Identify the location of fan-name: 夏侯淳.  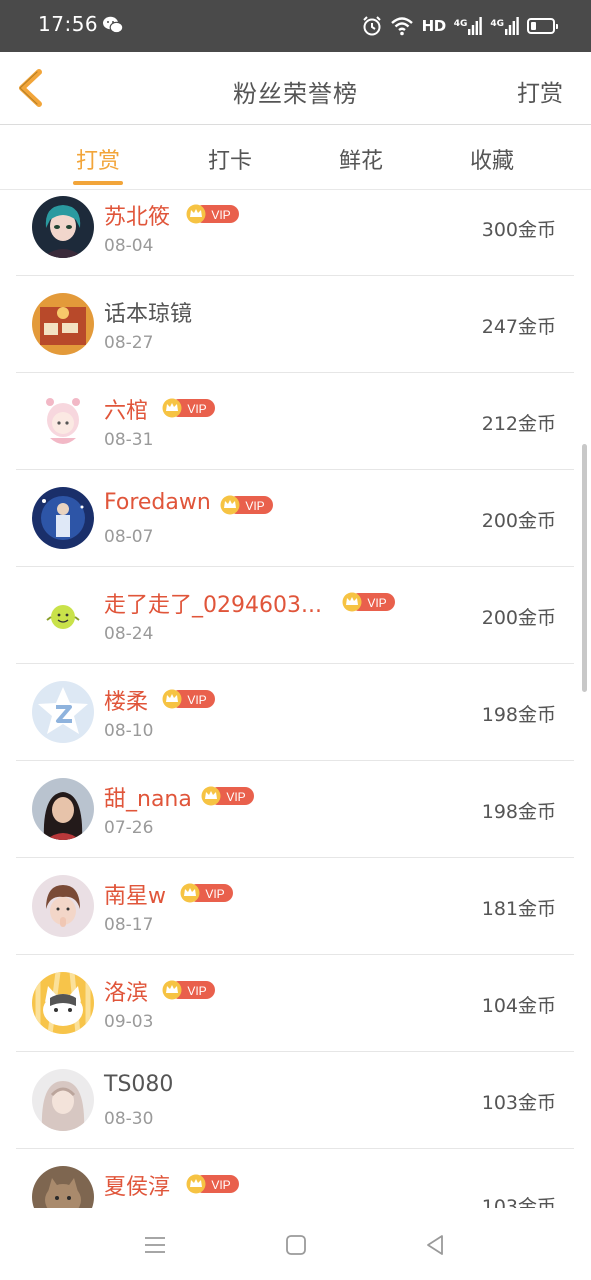
(137, 1187).